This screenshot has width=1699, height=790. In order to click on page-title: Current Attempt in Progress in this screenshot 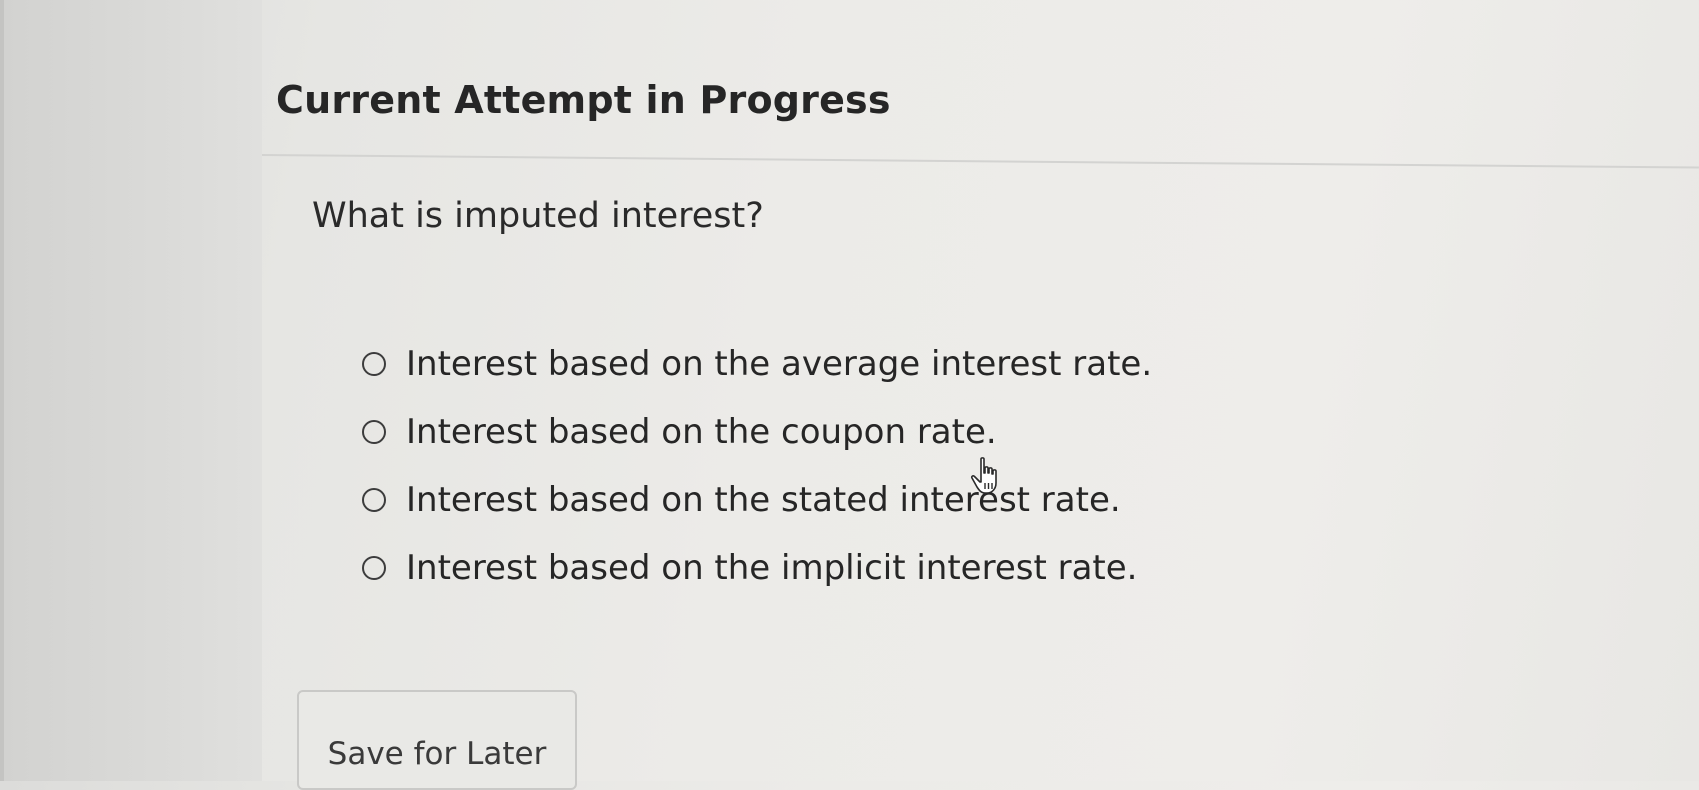, I will do `click(583, 100)`.